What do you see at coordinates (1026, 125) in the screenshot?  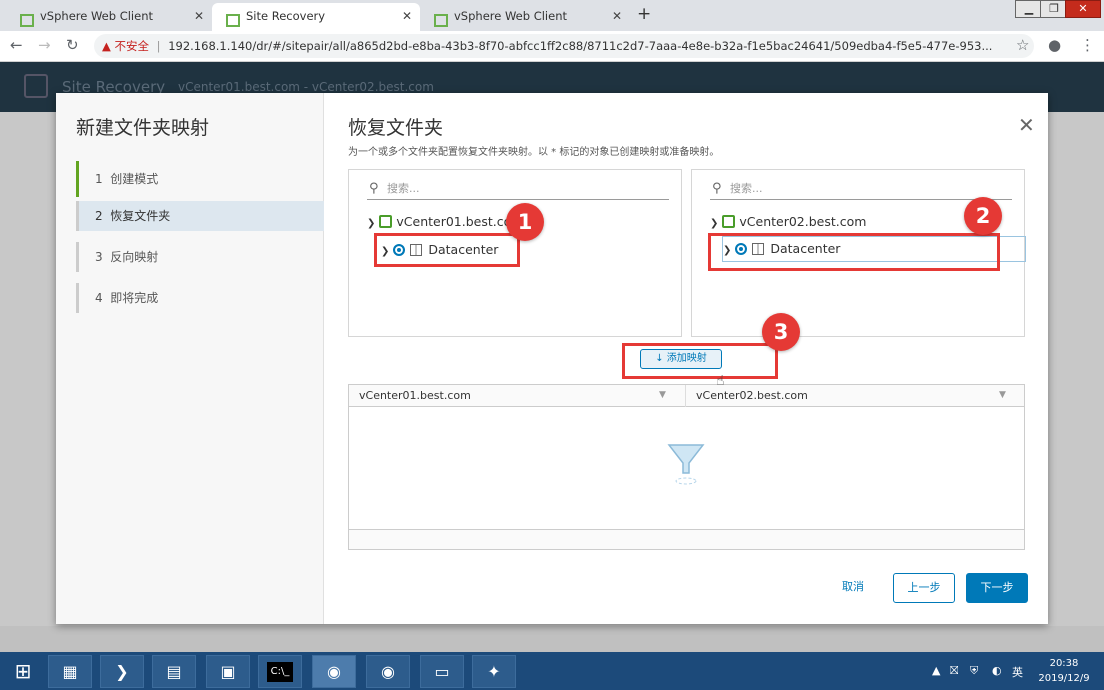 I see `close-dialog-icon: ✕` at bounding box center [1026, 125].